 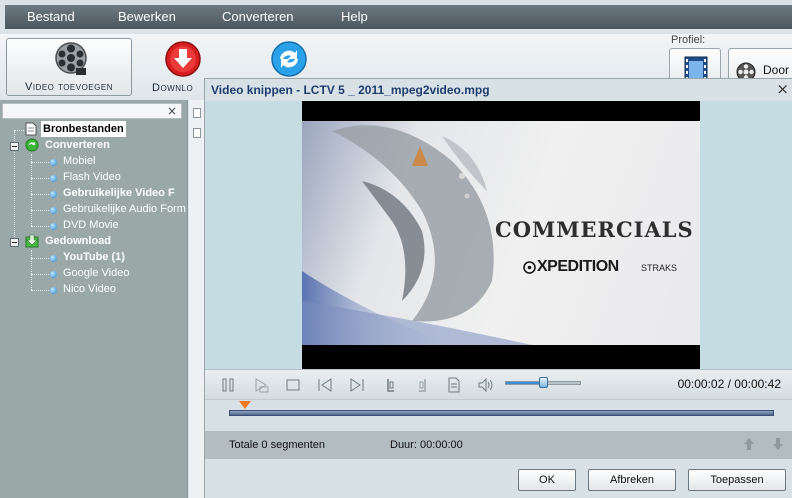 What do you see at coordinates (89, 289) in the screenshot?
I see `tree-item-nico-video: Nico Video` at bounding box center [89, 289].